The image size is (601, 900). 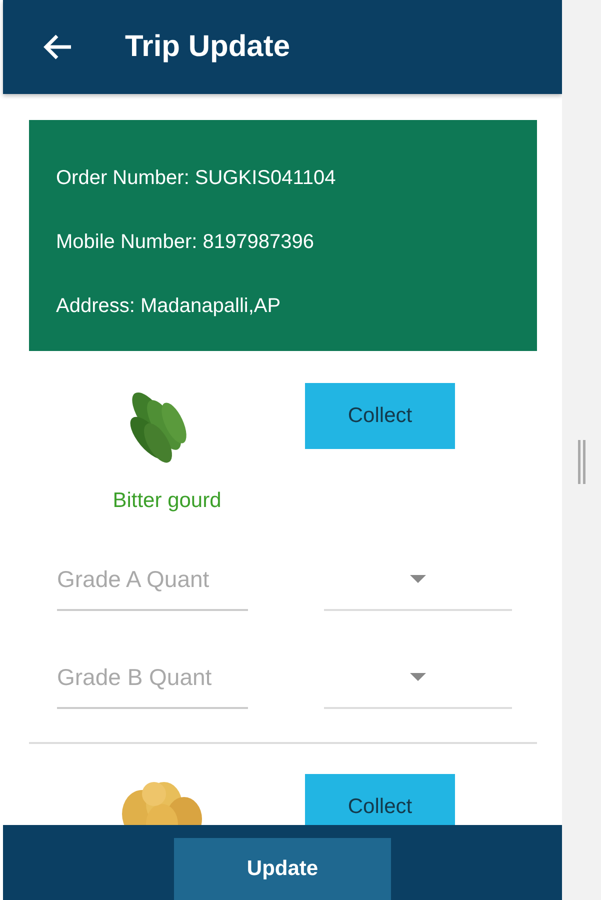 I want to click on product-name: Bitter gourd, so click(x=167, y=501).